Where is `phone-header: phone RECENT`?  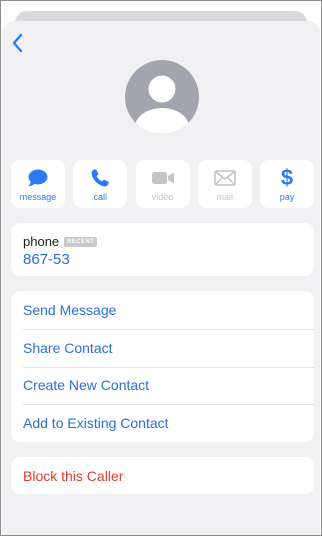 phone-header: phone RECENT is located at coordinates (60, 241).